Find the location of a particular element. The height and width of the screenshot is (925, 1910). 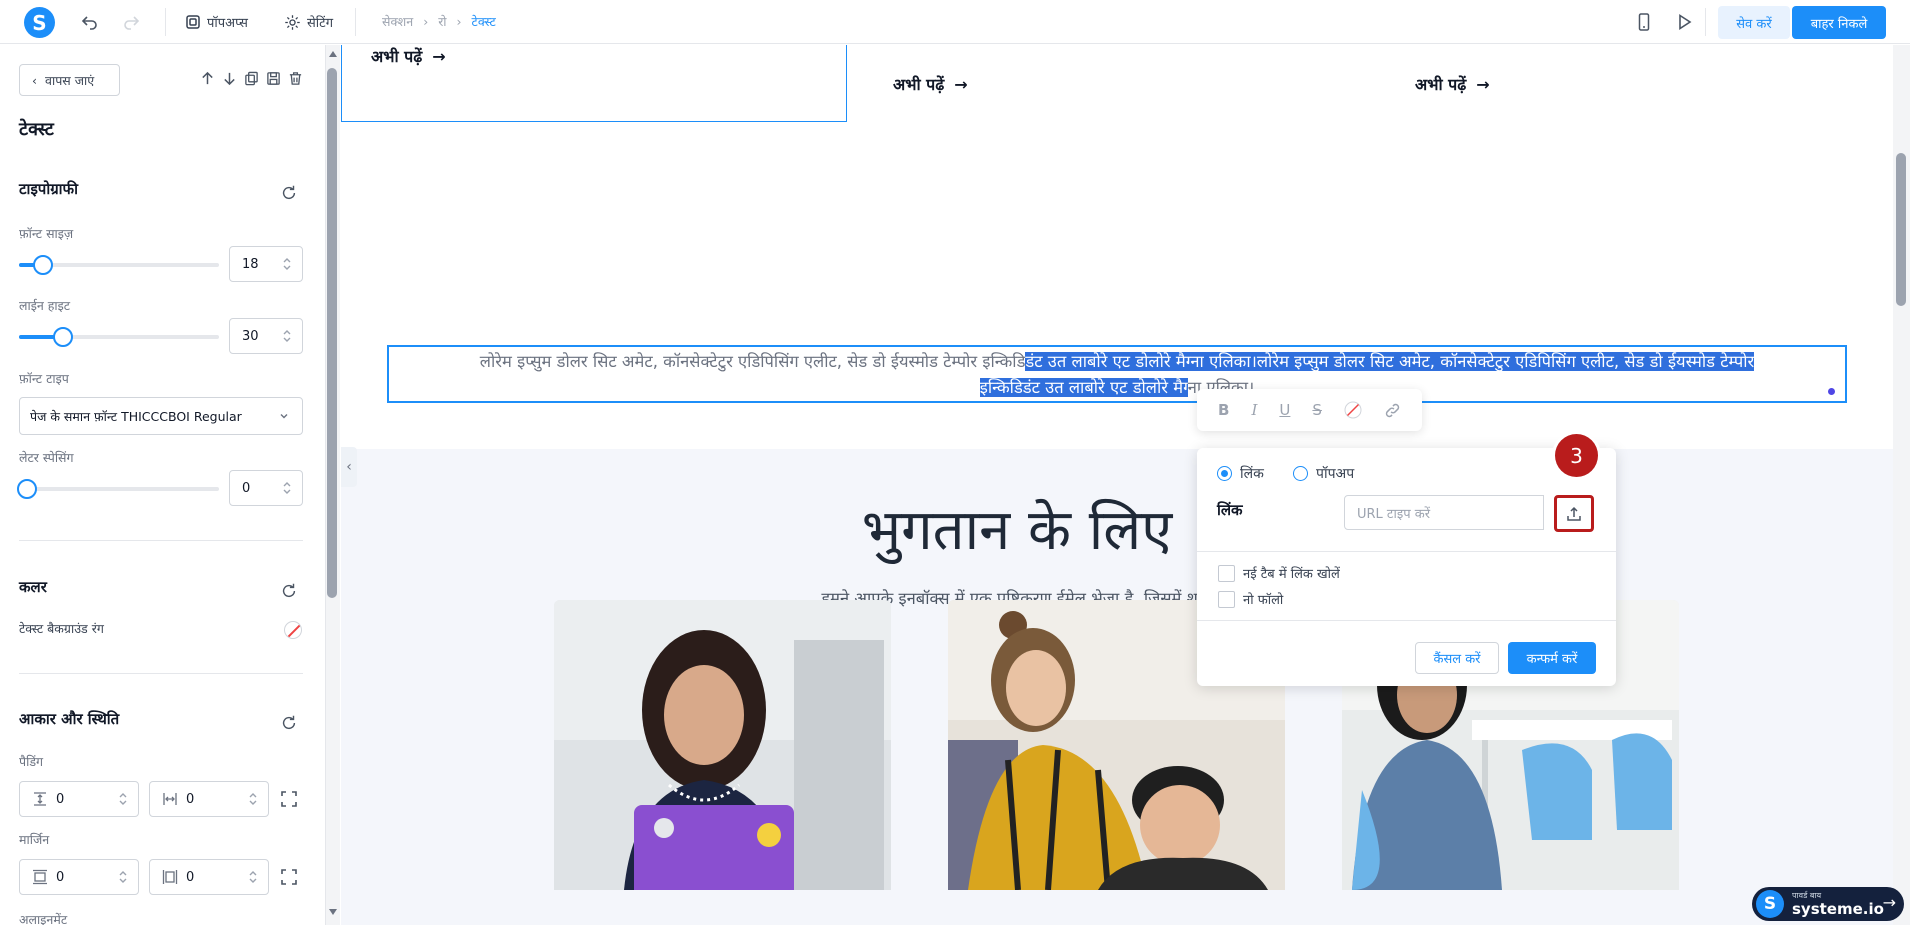

radio-checked-icon is located at coordinates (1224, 473).